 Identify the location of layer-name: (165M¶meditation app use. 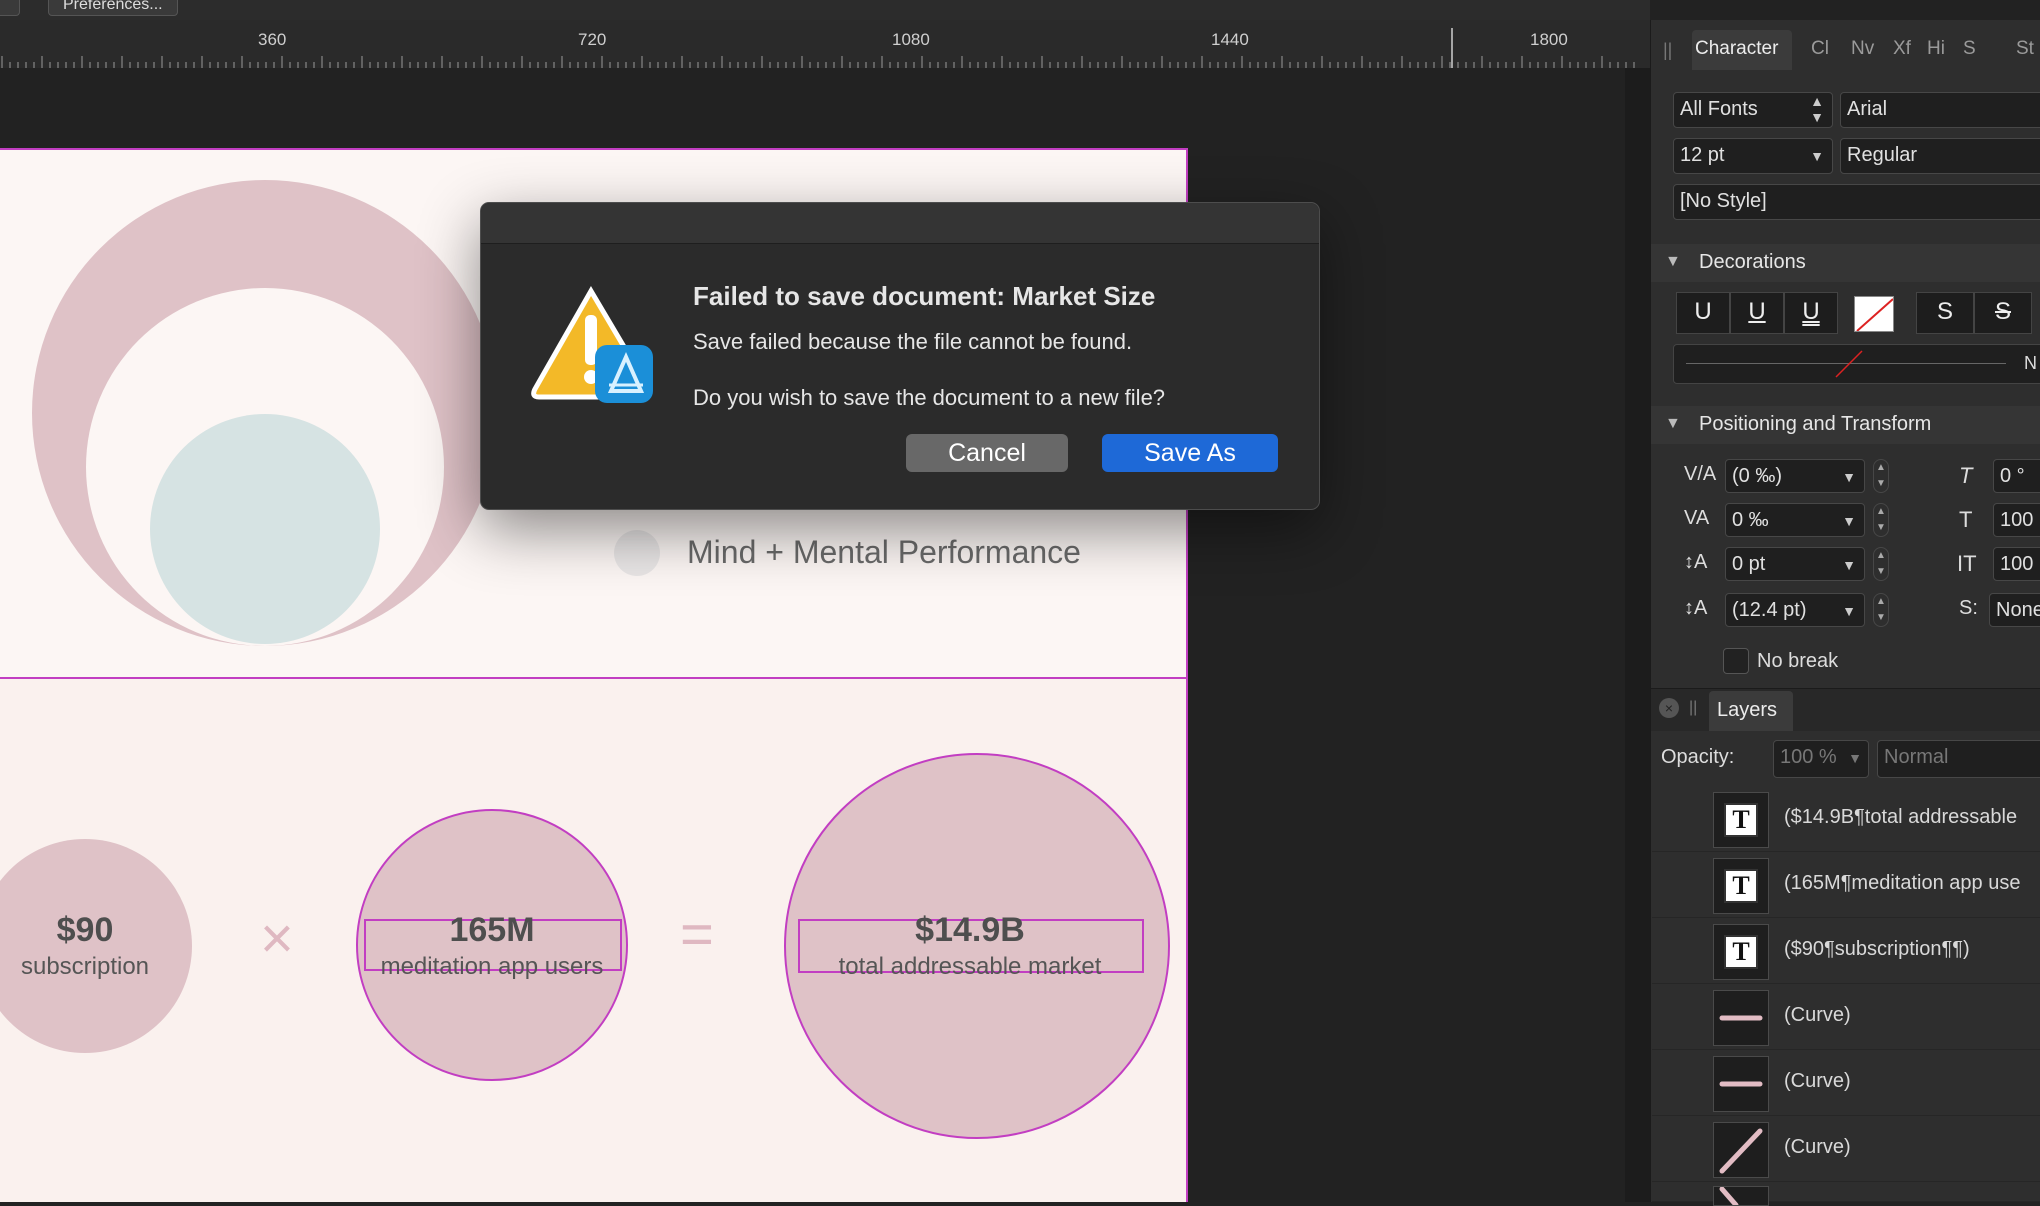
(1902, 883).